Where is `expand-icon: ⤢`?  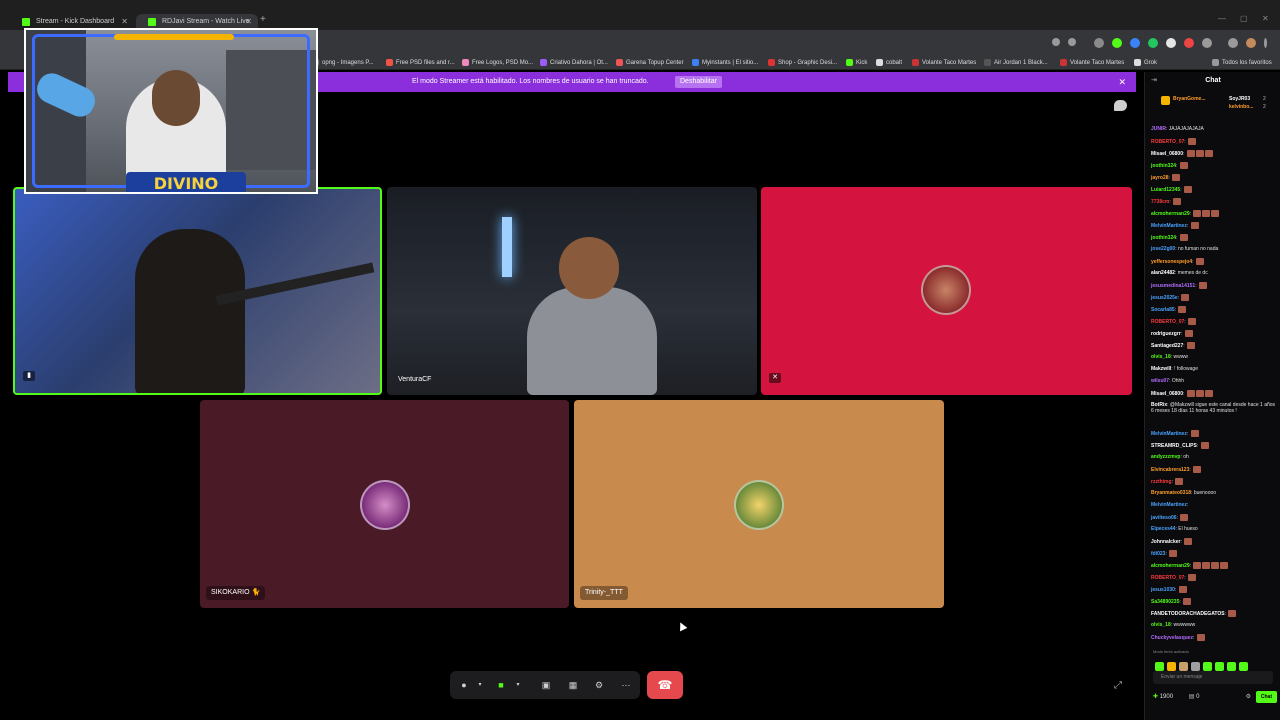
expand-icon: ⤢ is located at coordinates (1120, 686).